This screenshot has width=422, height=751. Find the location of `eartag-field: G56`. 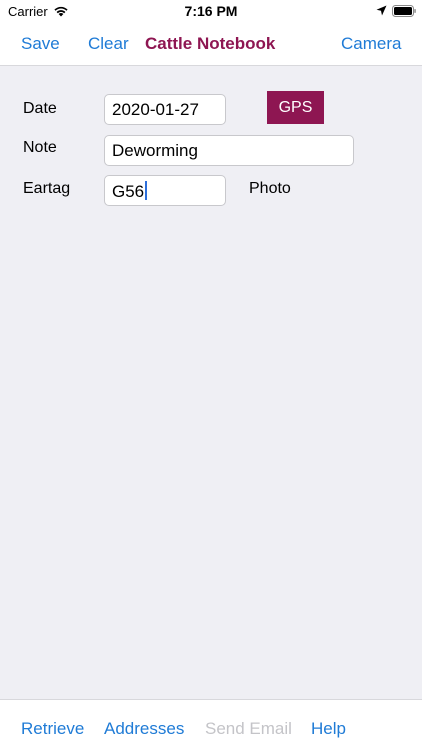

eartag-field: G56 is located at coordinates (165, 190).